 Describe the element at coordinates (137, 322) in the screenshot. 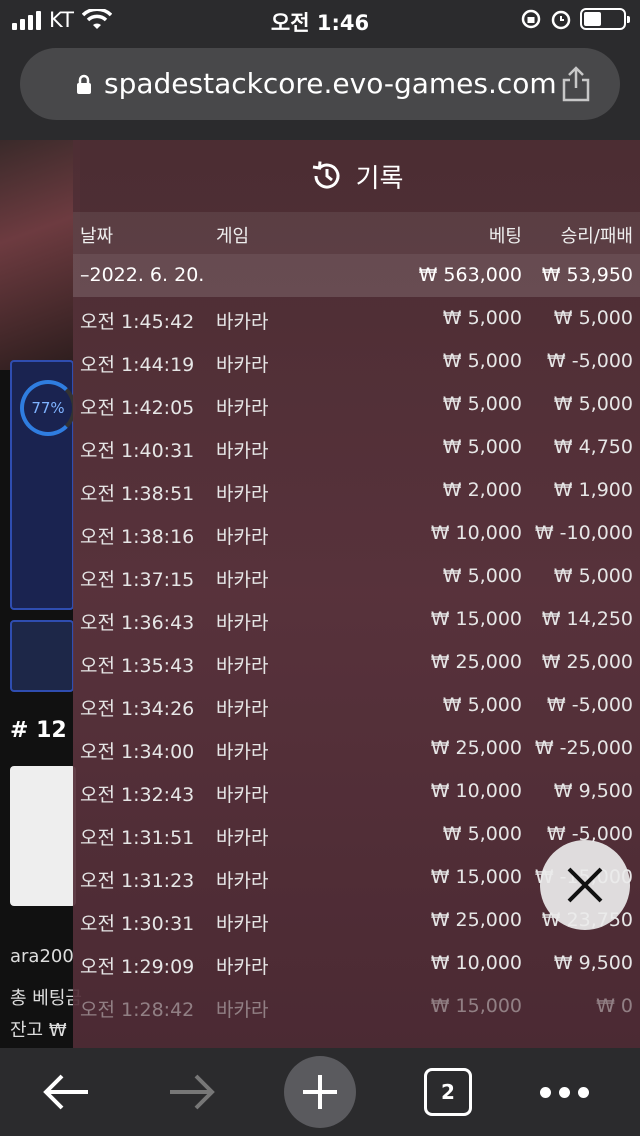

I see `row-time: 오전 1:45:42` at that location.